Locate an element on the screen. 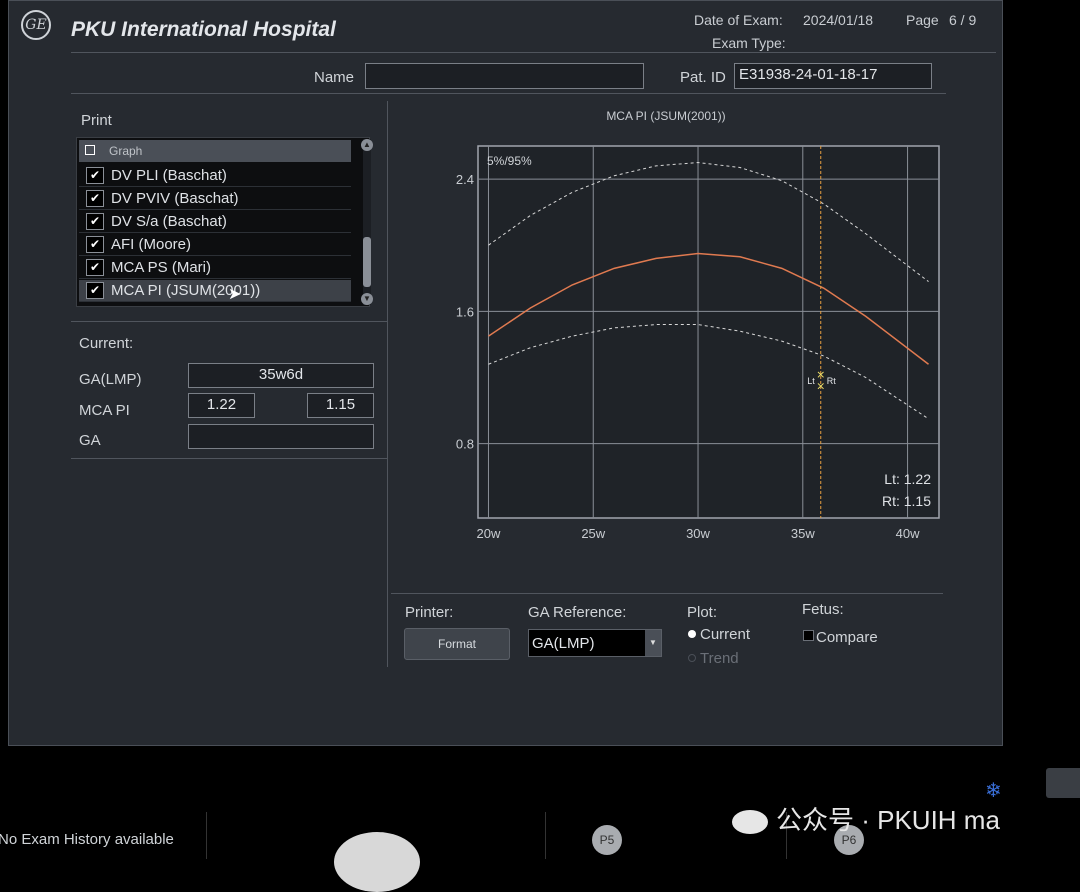 This screenshot has height=892, width=1080. compare-label: Compare is located at coordinates (847, 637).